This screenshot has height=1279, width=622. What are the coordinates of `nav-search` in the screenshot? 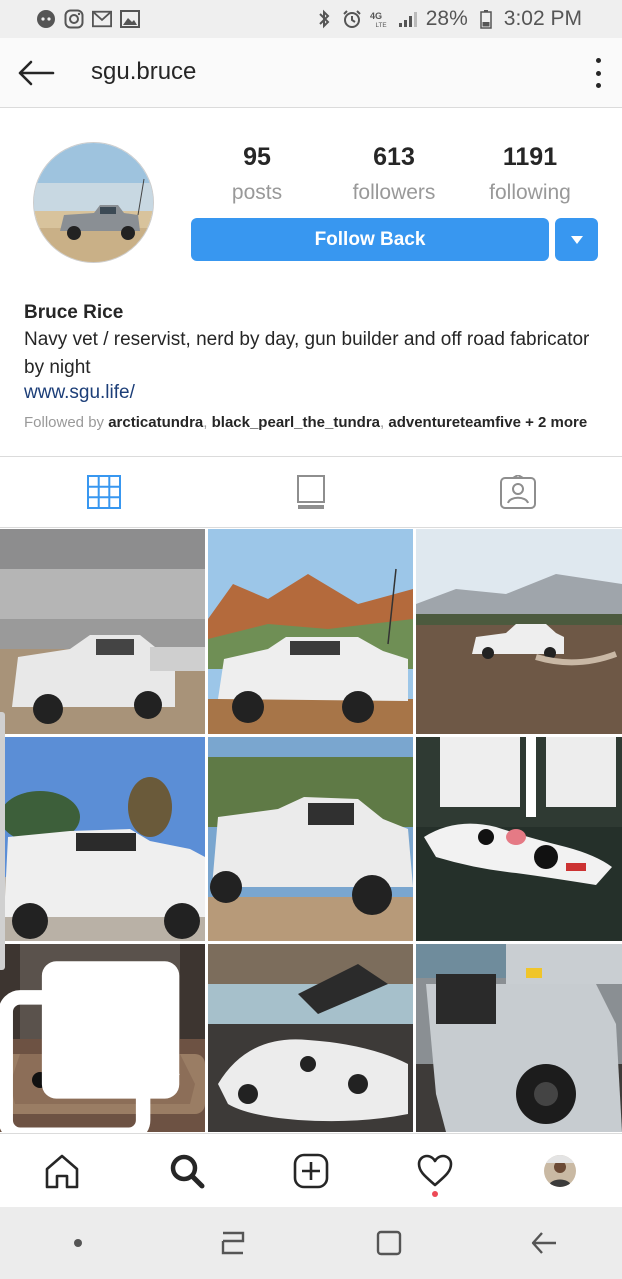 It's located at (186, 1170).